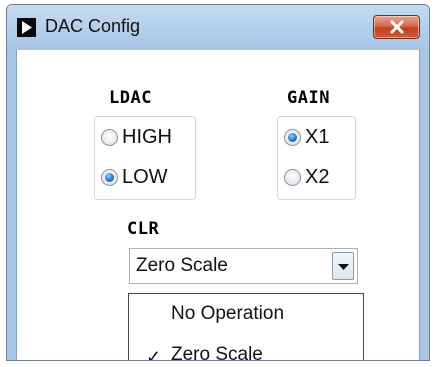 The height and width of the screenshot is (367, 440). What do you see at coordinates (316, 158) in the screenshot?
I see `gain-radio-group: X1 X2` at bounding box center [316, 158].